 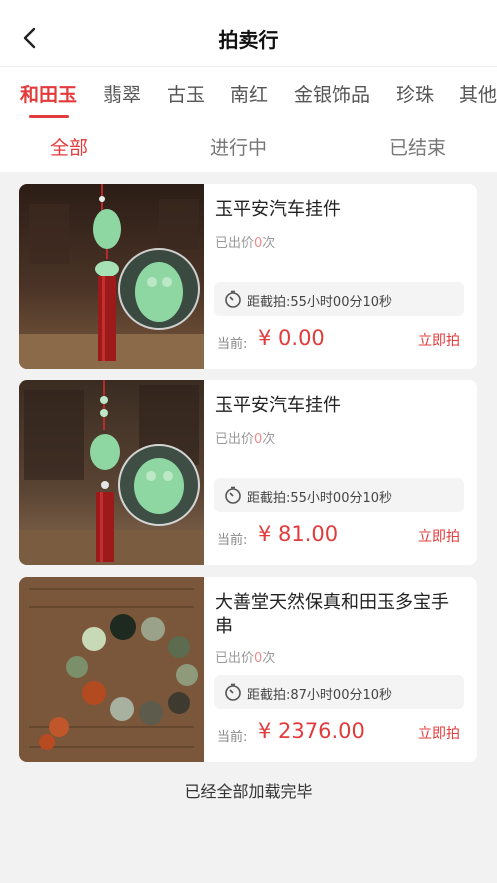 I want to click on tab-category-pearl: 珍珠, so click(x=415, y=93).